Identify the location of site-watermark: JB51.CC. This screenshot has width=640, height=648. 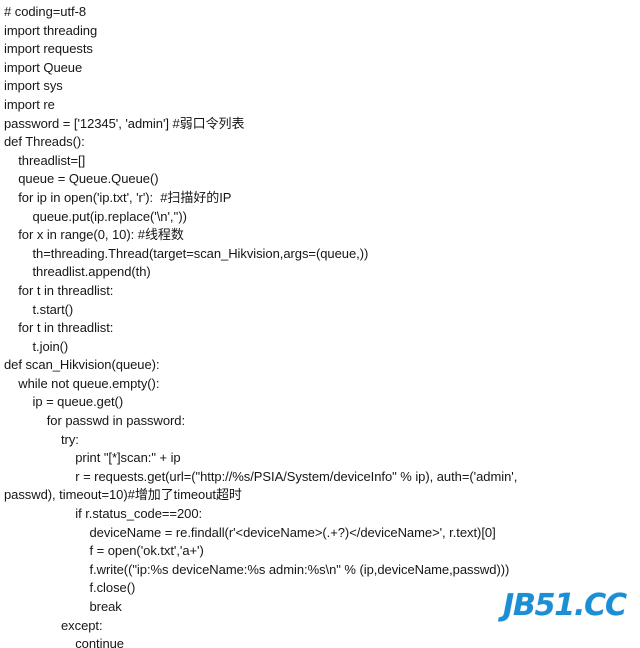
(565, 605).